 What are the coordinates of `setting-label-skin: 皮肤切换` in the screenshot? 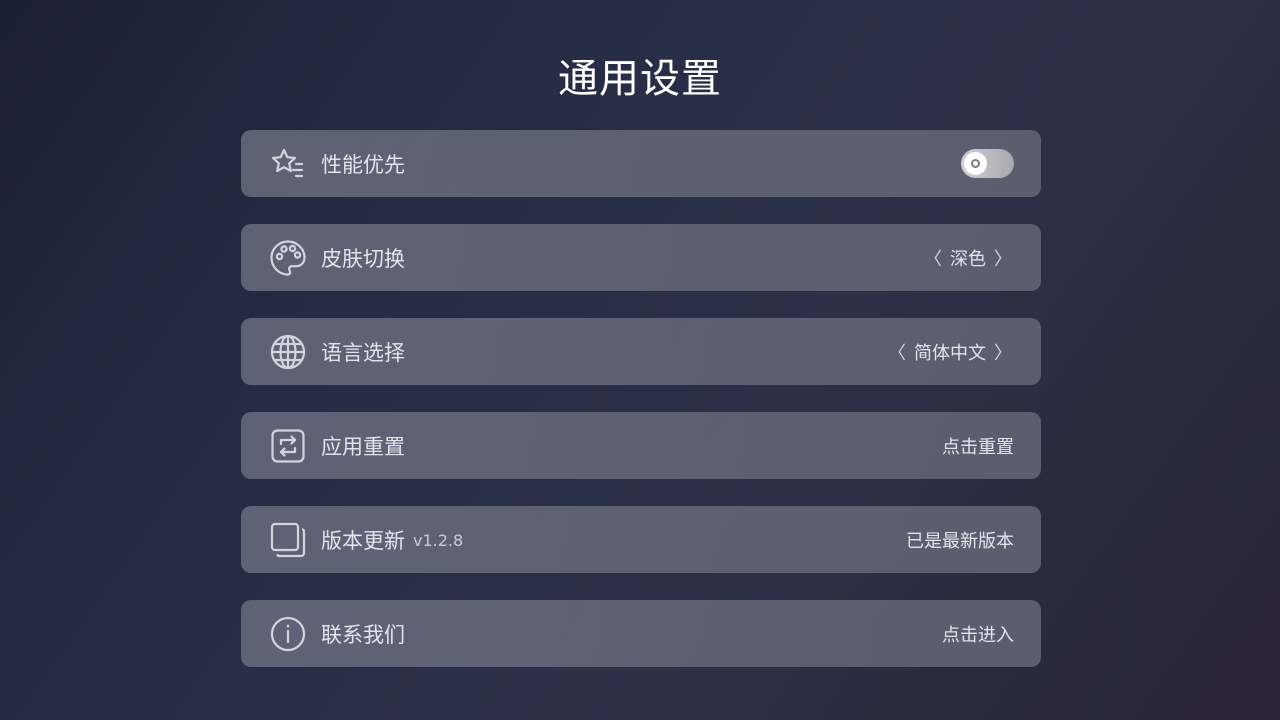 It's located at (363, 258).